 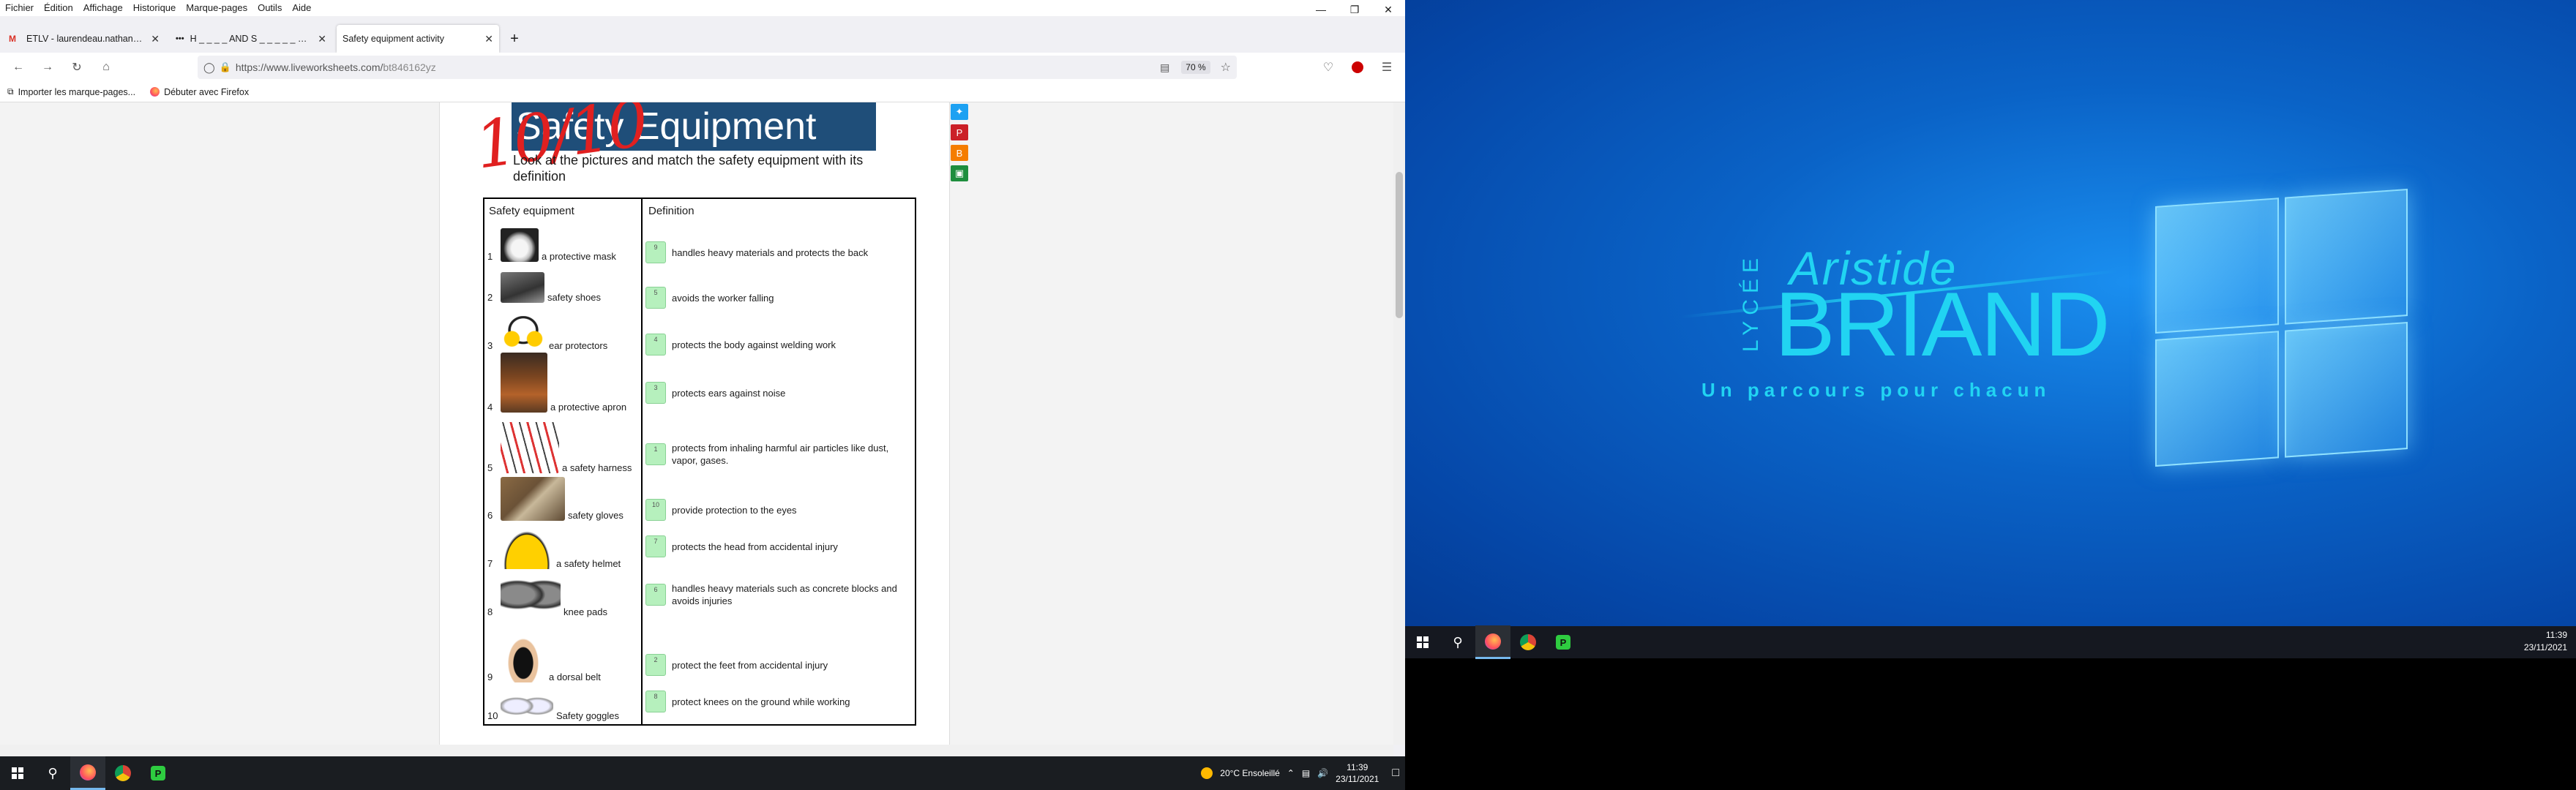 I want to click on weather-sun-icon, so click(x=1207, y=773).